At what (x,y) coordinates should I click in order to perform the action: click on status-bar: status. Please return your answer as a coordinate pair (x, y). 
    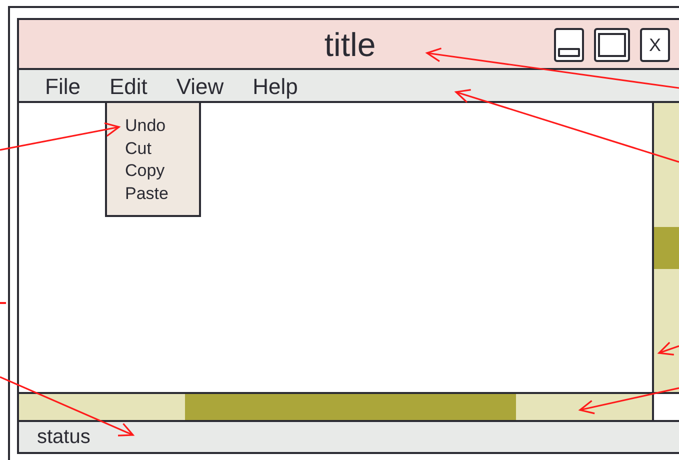
    Looking at the image, I should click on (349, 437).